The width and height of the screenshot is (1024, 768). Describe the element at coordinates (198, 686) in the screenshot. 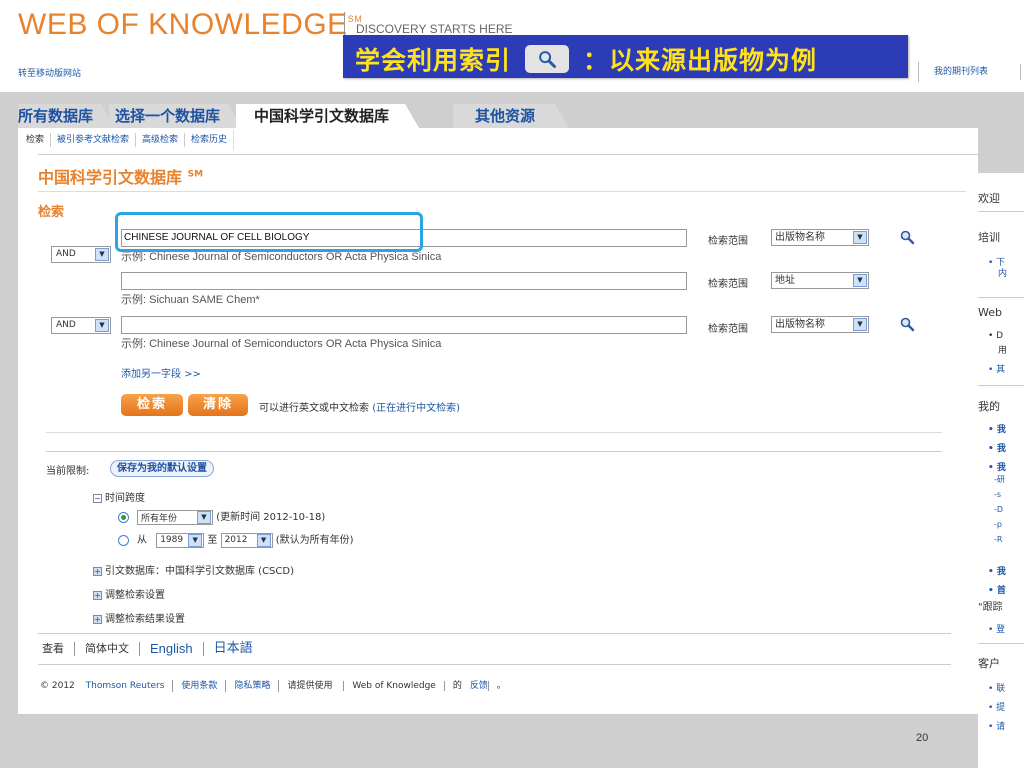

I see `terms-link: 使用条款` at that location.